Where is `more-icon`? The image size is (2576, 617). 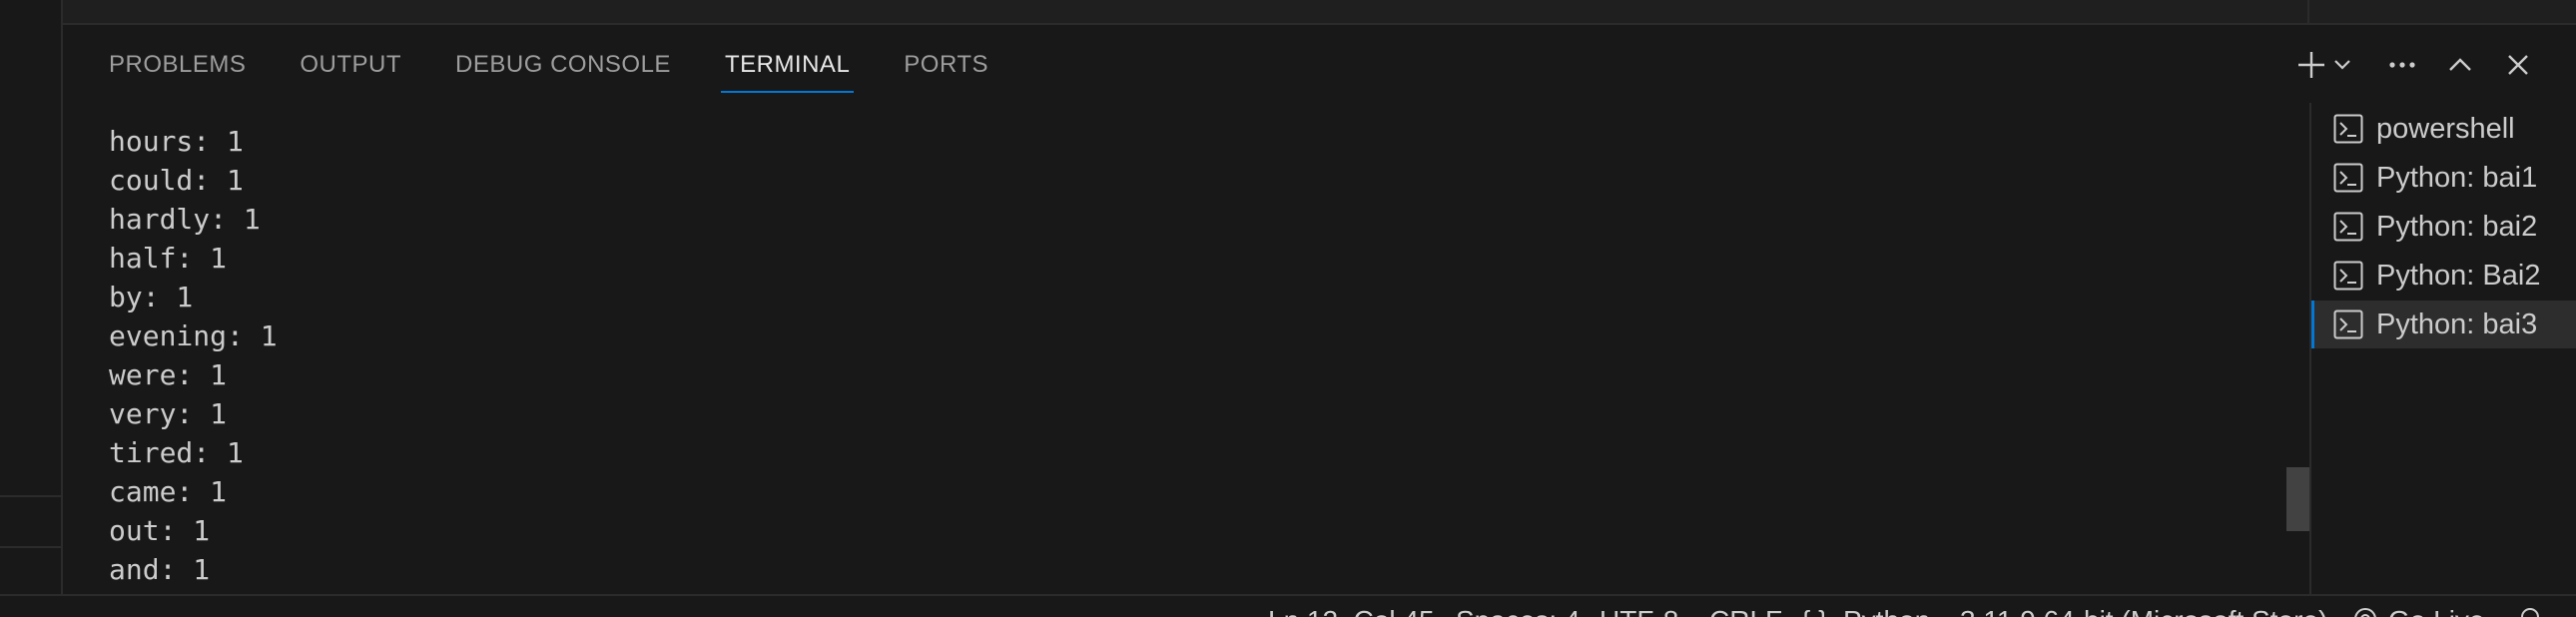
more-icon is located at coordinates (2402, 65).